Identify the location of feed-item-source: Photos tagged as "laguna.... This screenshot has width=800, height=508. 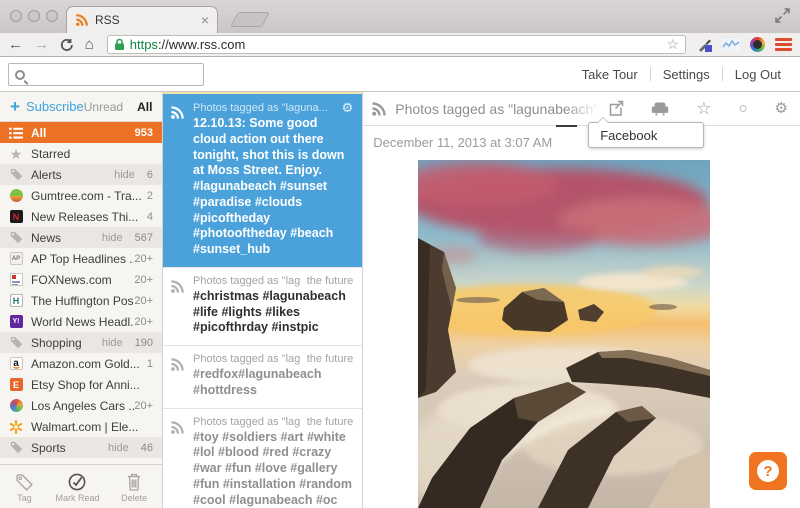
(247, 280).